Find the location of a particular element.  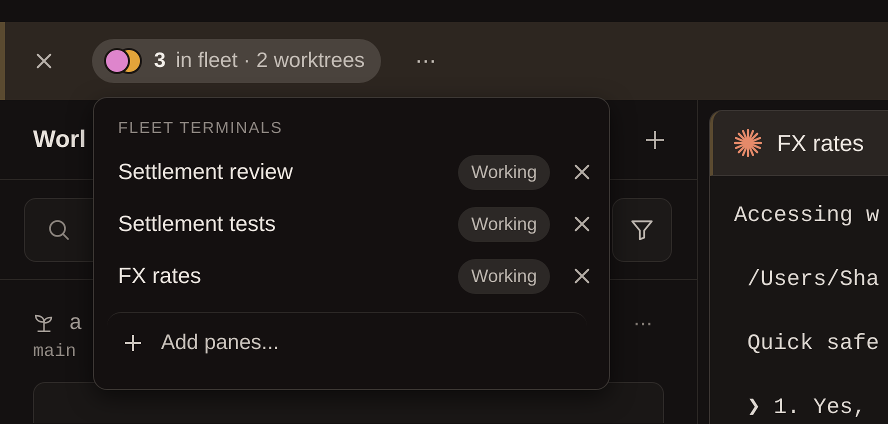

worktree-name: a is located at coordinates (75, 323).